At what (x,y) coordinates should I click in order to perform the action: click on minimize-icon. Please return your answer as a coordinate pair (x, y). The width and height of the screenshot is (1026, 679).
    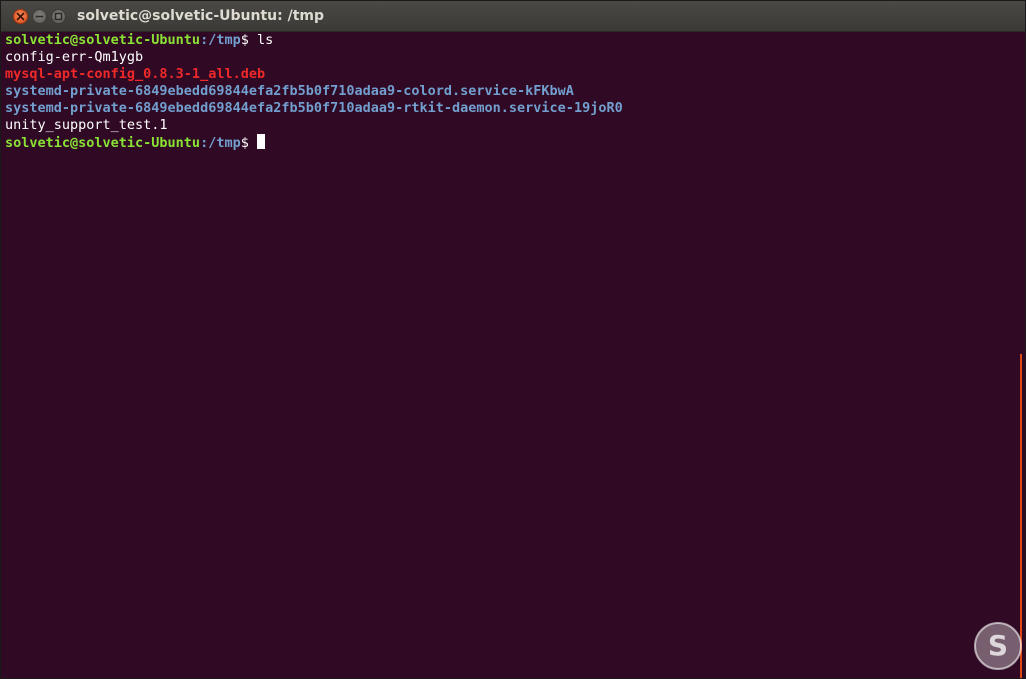
    Looking at the image, I should click on (39, 16).